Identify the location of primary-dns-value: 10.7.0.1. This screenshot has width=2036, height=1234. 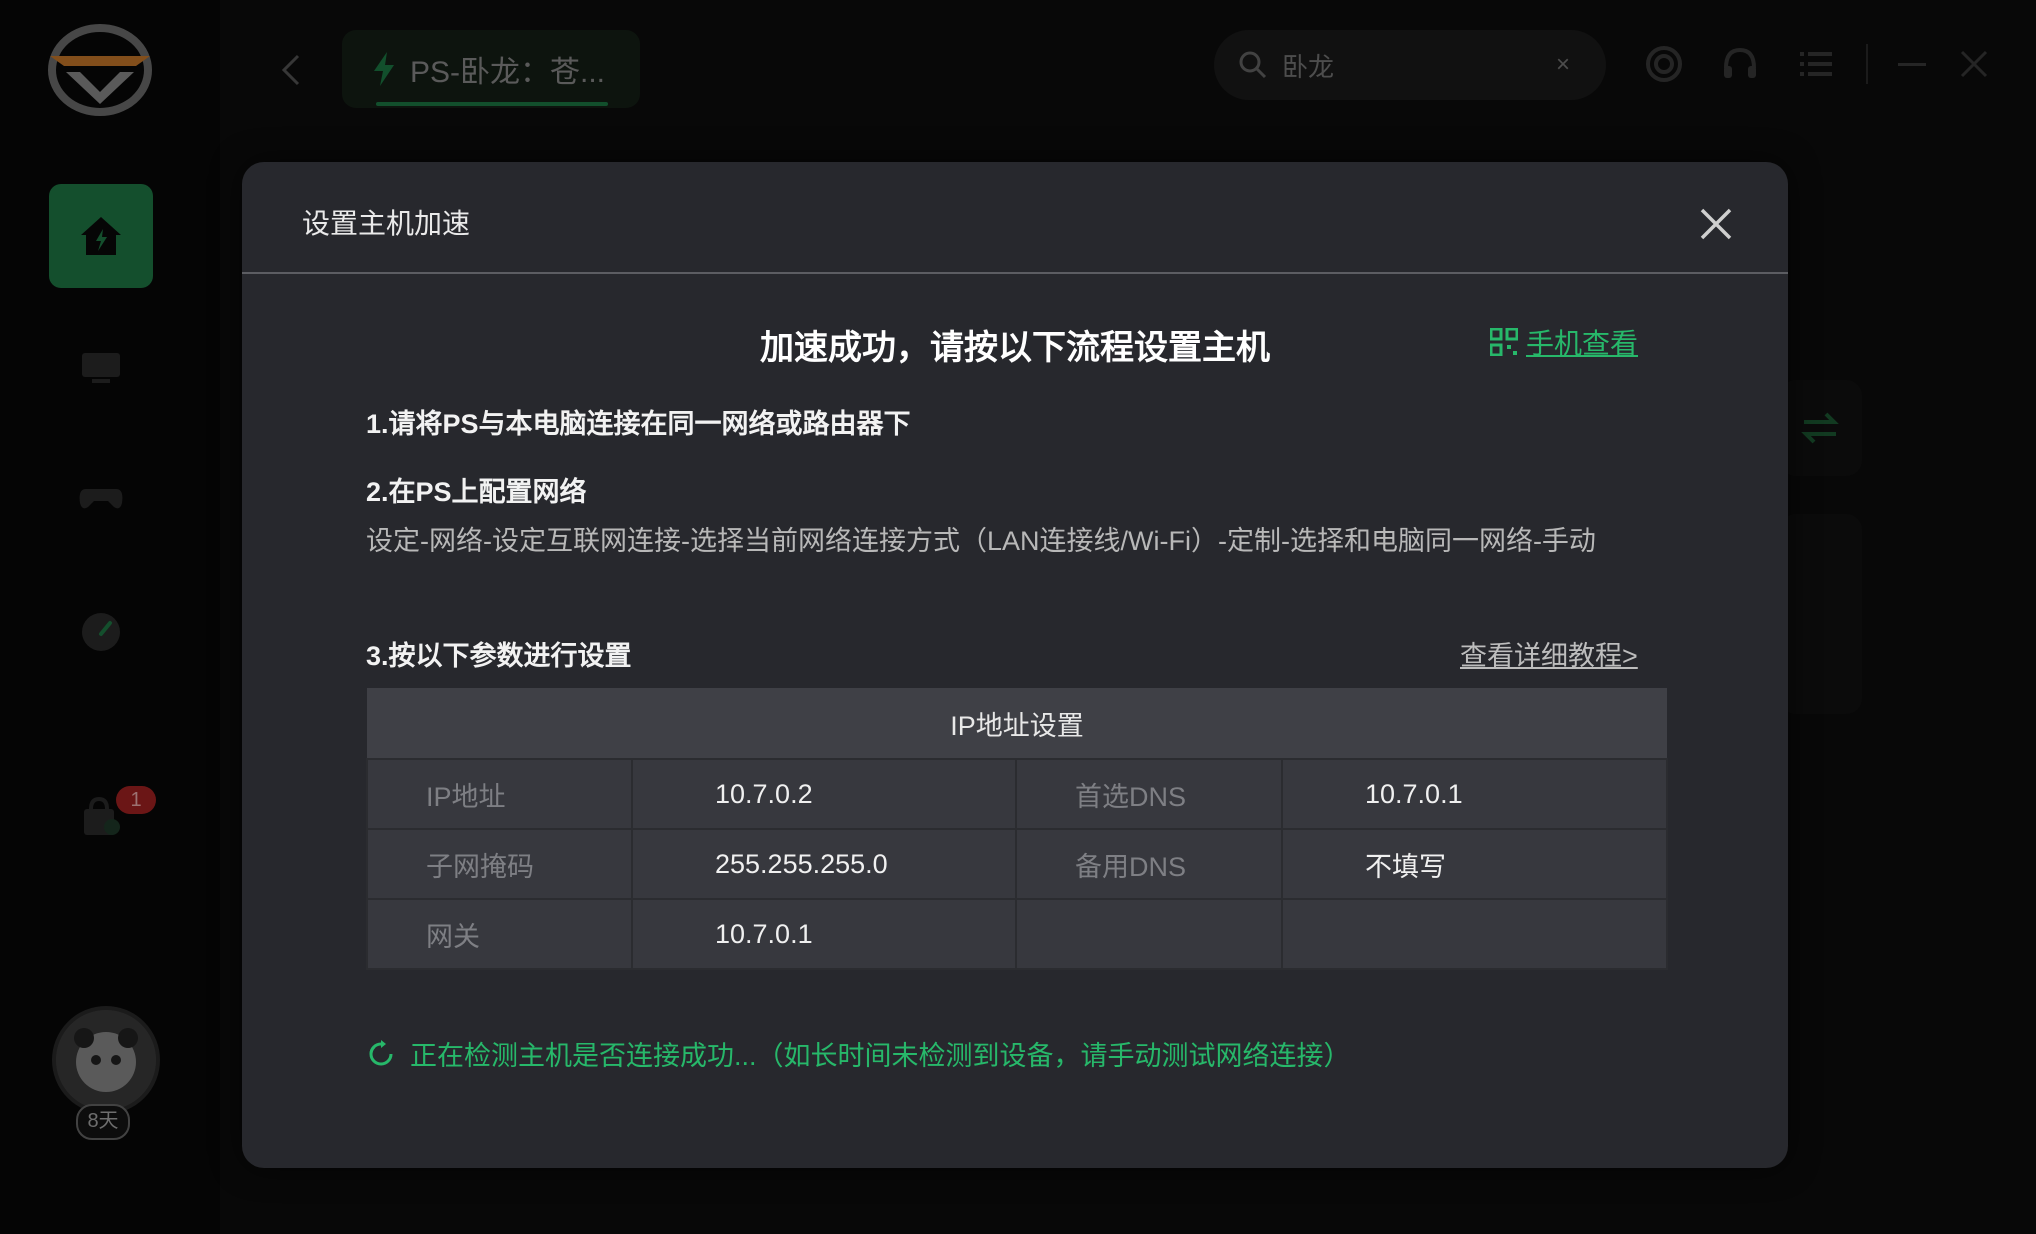
(1474, 794).